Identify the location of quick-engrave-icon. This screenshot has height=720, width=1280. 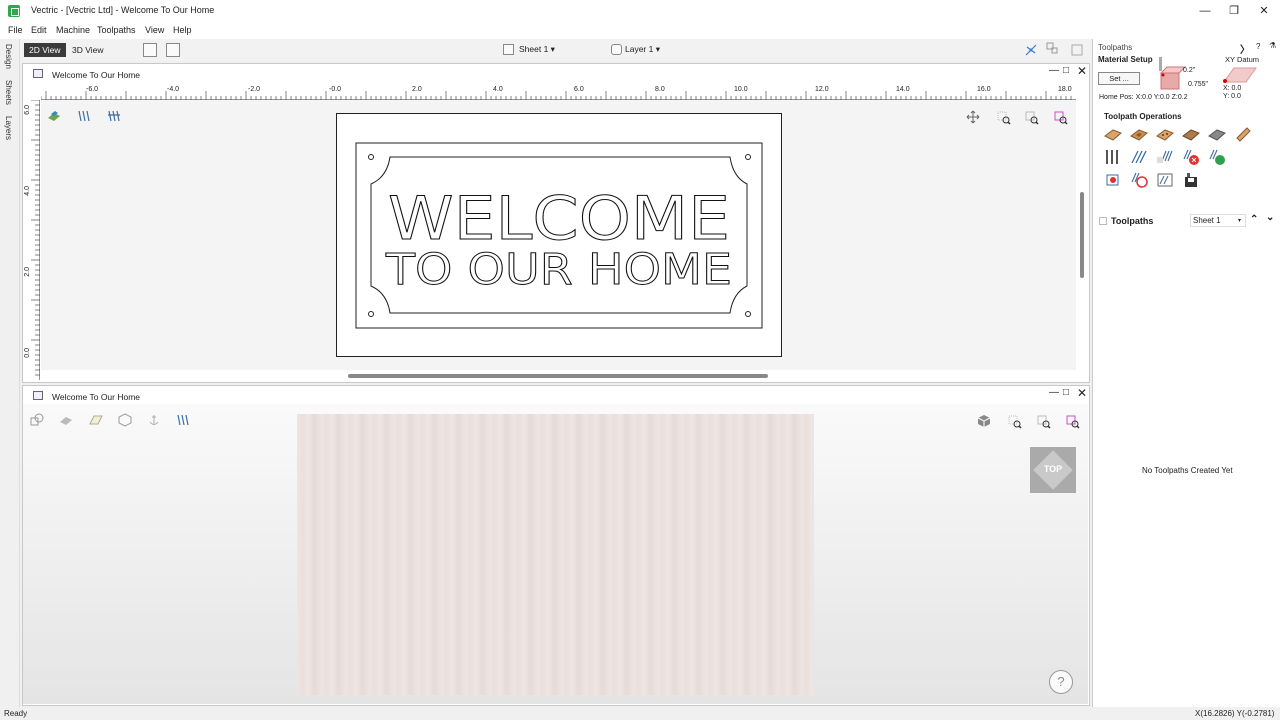
(1139, 157).